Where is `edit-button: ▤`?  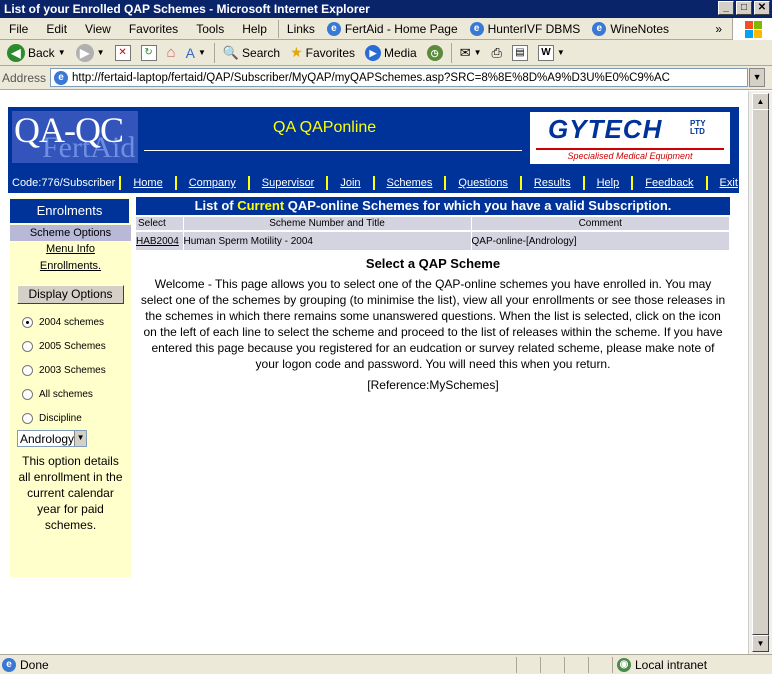 edit-button: ▤ is located at coordinates (520, 53).